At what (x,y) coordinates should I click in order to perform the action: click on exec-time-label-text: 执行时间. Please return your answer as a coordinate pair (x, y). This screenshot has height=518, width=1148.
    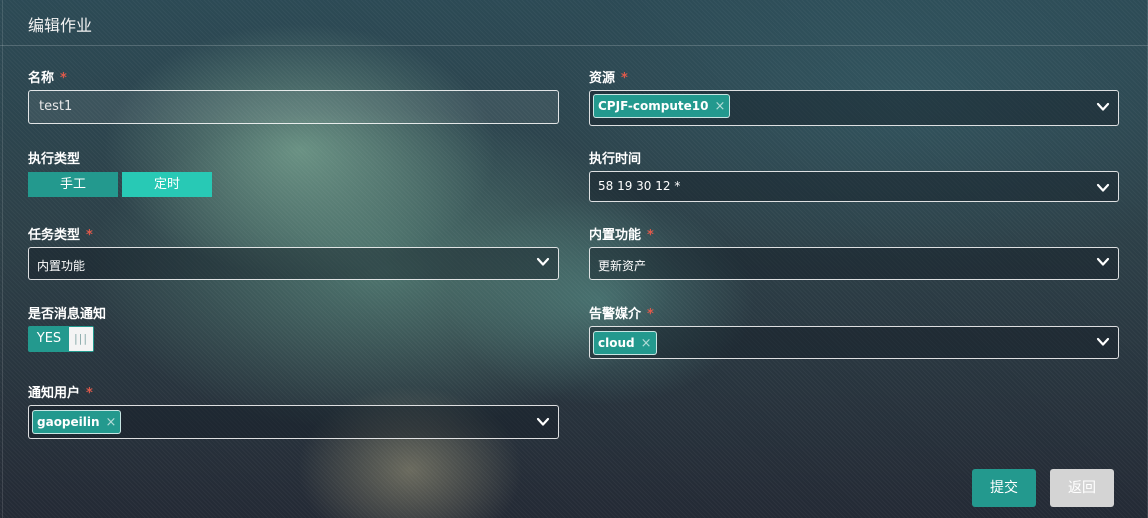
    Looking at the image, I should click on (615, 159).